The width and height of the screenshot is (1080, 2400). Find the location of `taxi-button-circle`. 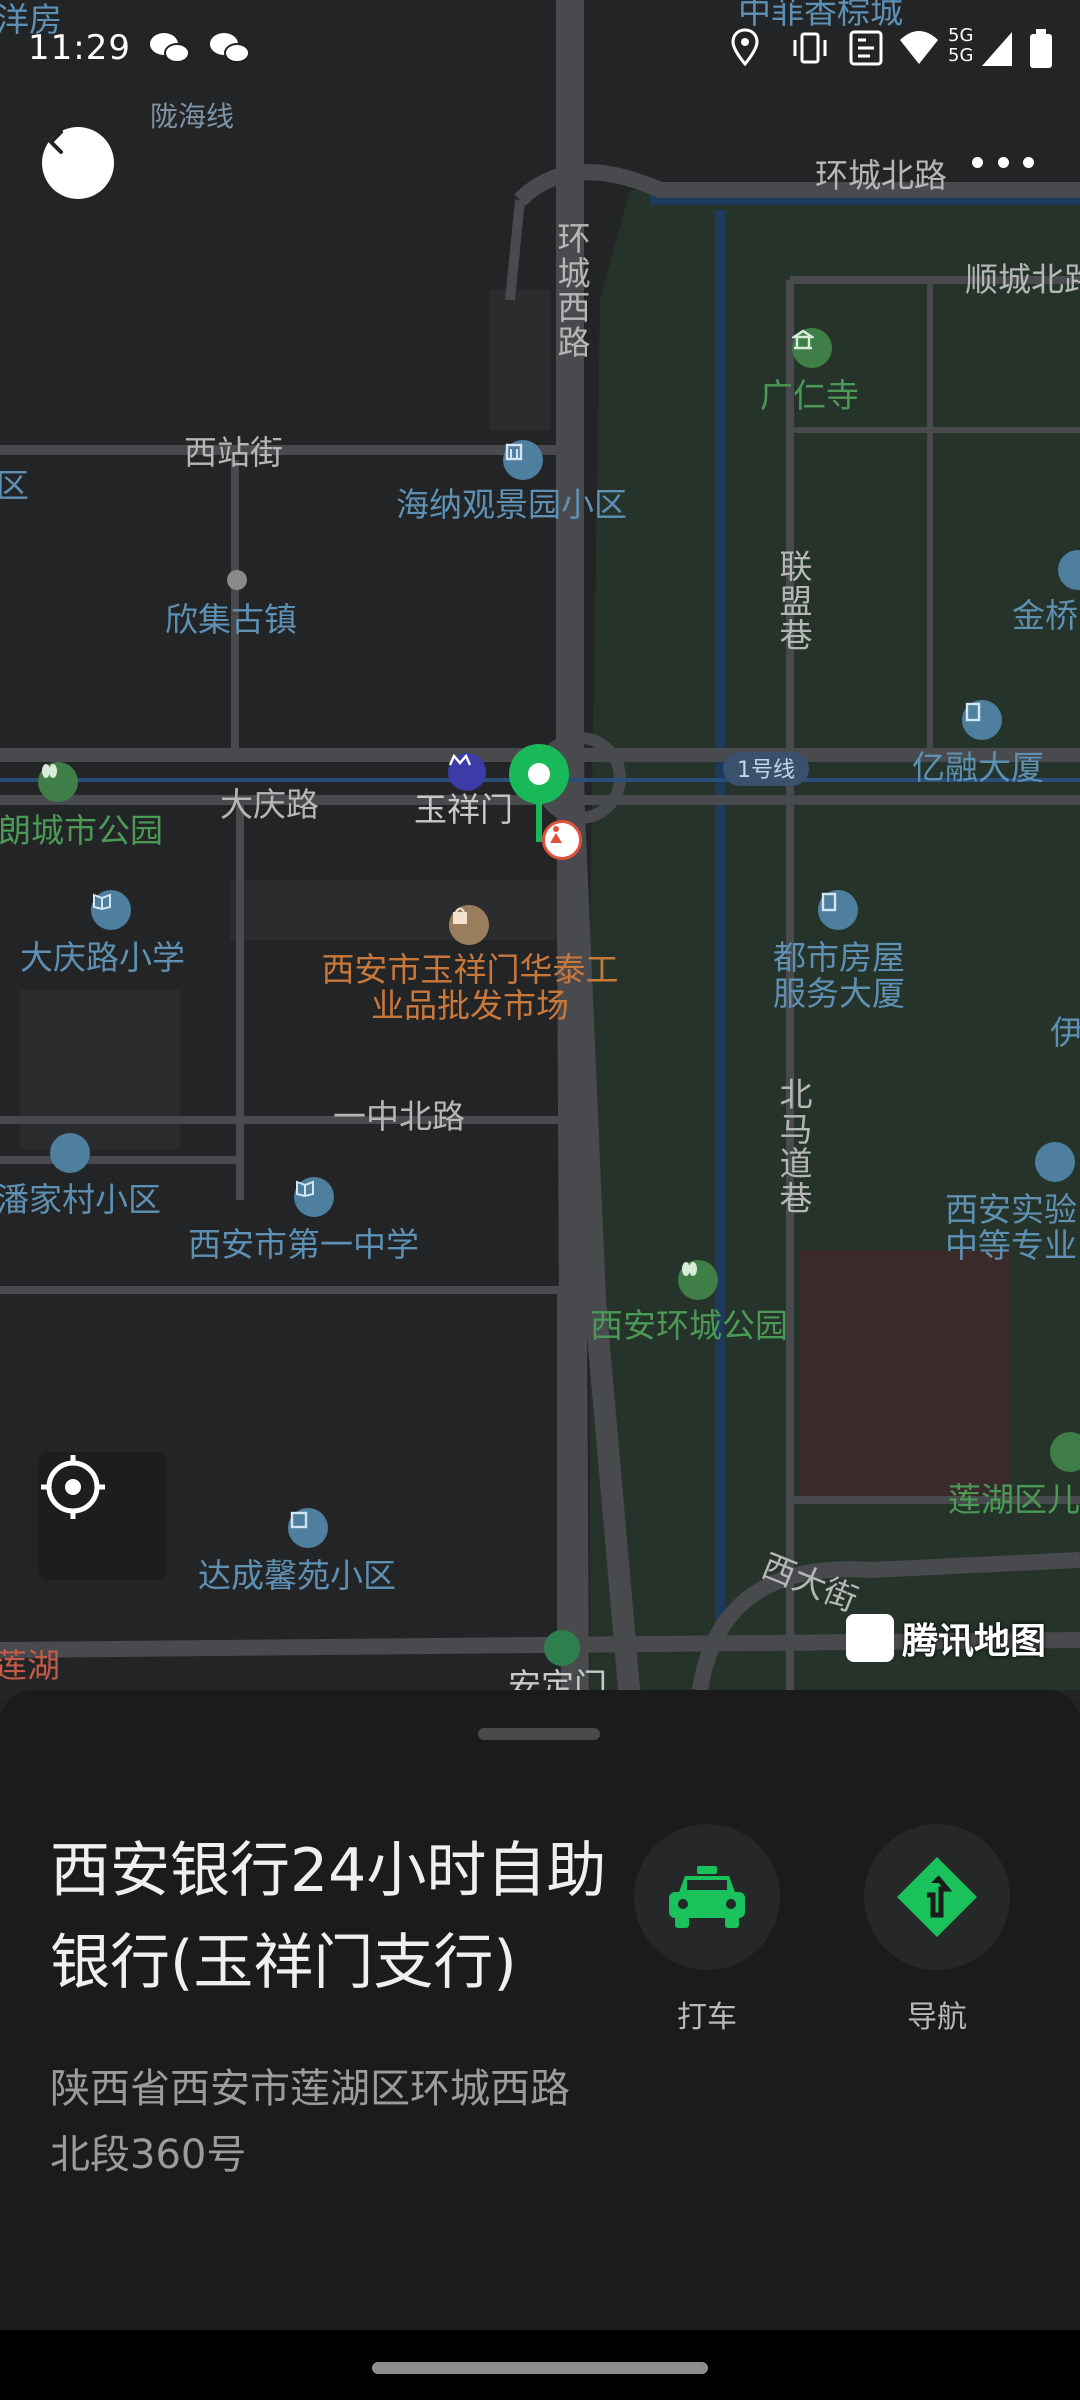

taxi-button-circle is located at coordinates (707, 1897).